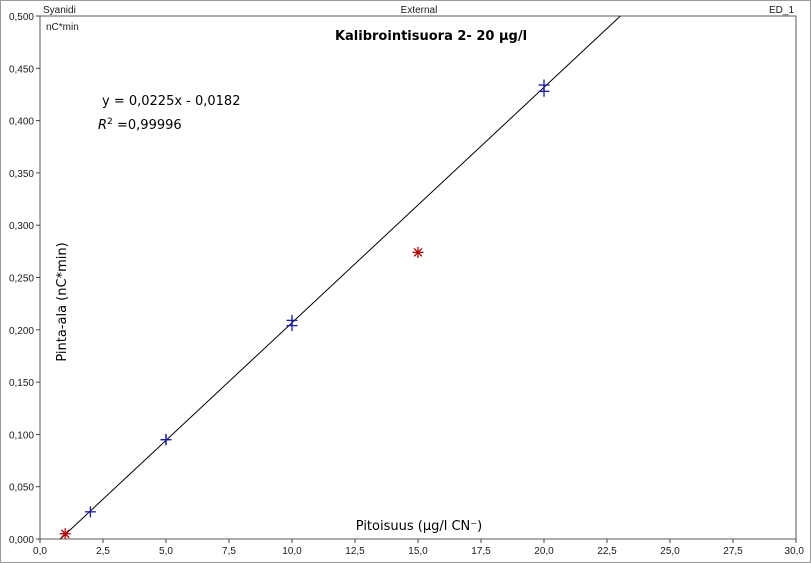 This screenshot has width=811, height=563. Describe the element at coordinates (21, 122) in the screenshot. I see `y-tick-label: 0,400` at that location.